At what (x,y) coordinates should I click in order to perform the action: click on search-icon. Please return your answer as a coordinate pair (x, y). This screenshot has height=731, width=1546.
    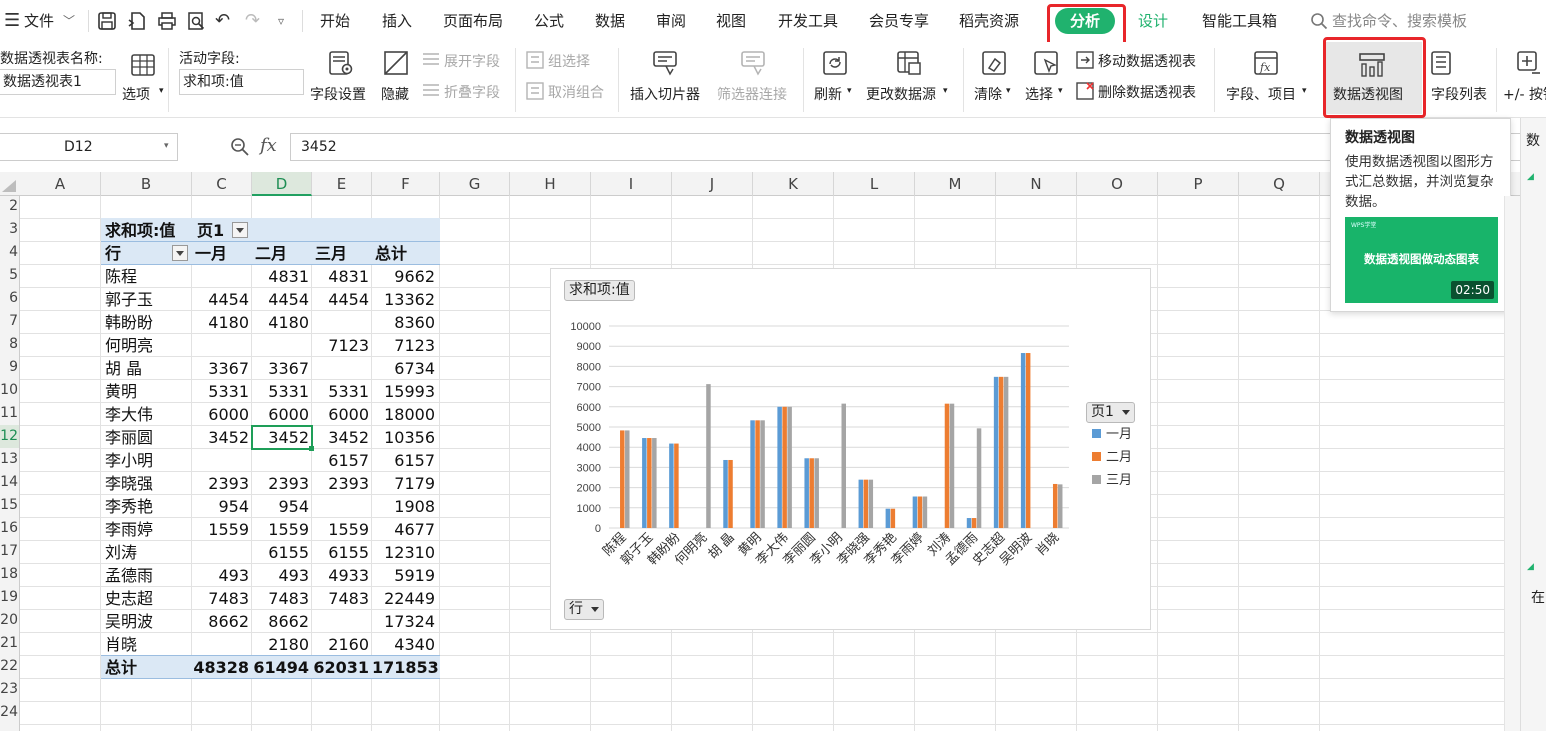
    Looking at the image, I should click on (1319, 21).